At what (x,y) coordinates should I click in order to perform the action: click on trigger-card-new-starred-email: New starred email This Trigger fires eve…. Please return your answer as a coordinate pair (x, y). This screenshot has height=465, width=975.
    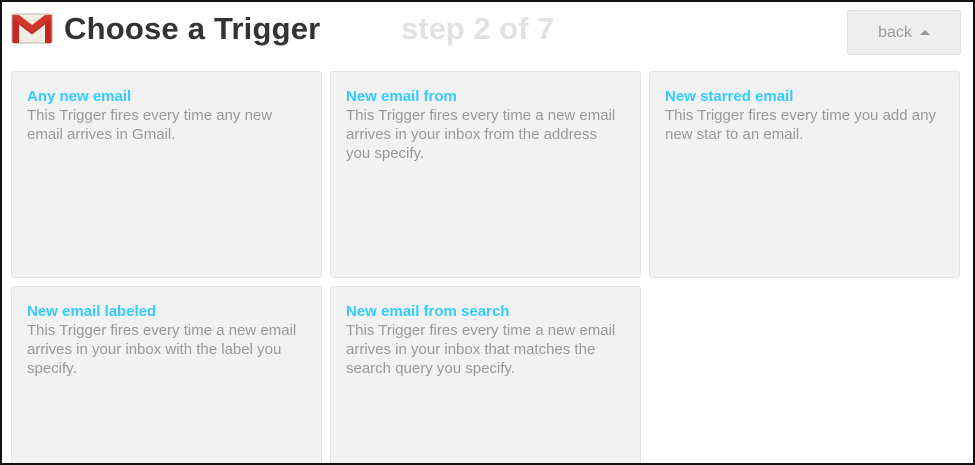
    Looking at the image, I should click on (804, 174).